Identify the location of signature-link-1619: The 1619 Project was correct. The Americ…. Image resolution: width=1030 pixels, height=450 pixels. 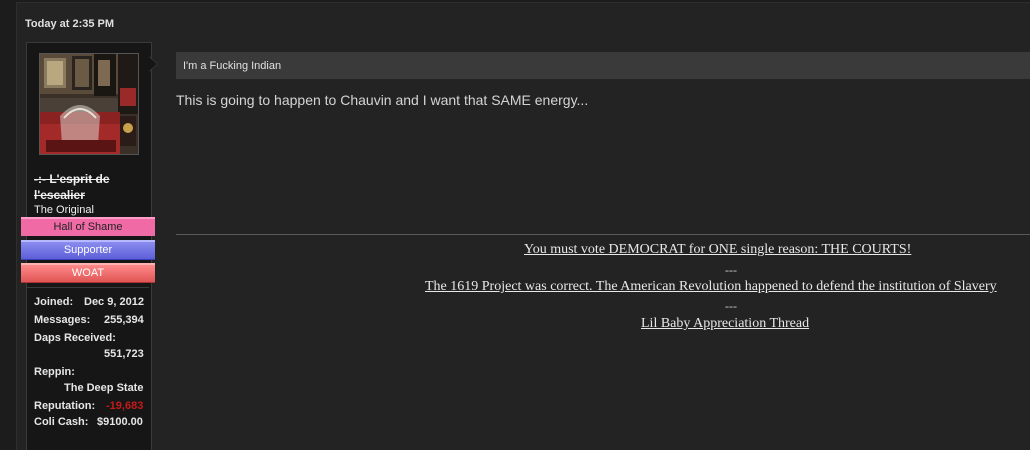
(711, 287).